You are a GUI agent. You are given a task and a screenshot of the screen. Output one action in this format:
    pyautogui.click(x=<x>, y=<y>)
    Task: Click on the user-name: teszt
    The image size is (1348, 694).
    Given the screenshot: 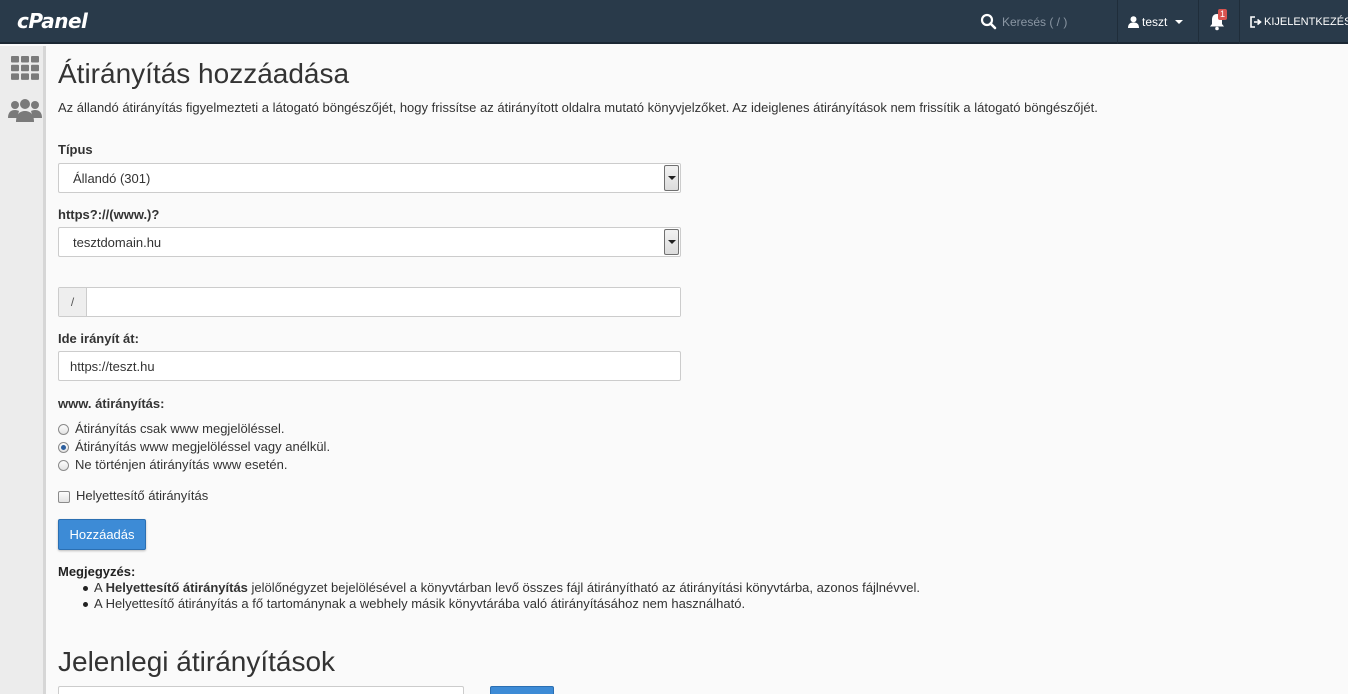 What is the action you would take?
    pyautogui.click(x=1155, y=22)
    